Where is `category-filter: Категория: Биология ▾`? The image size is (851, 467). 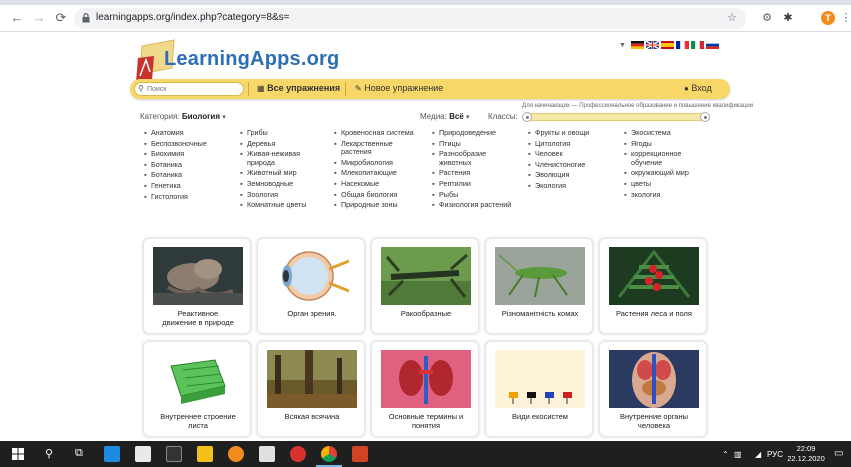
category-filter: Категория: Биология ▾ is located at coordinates (183, 116).